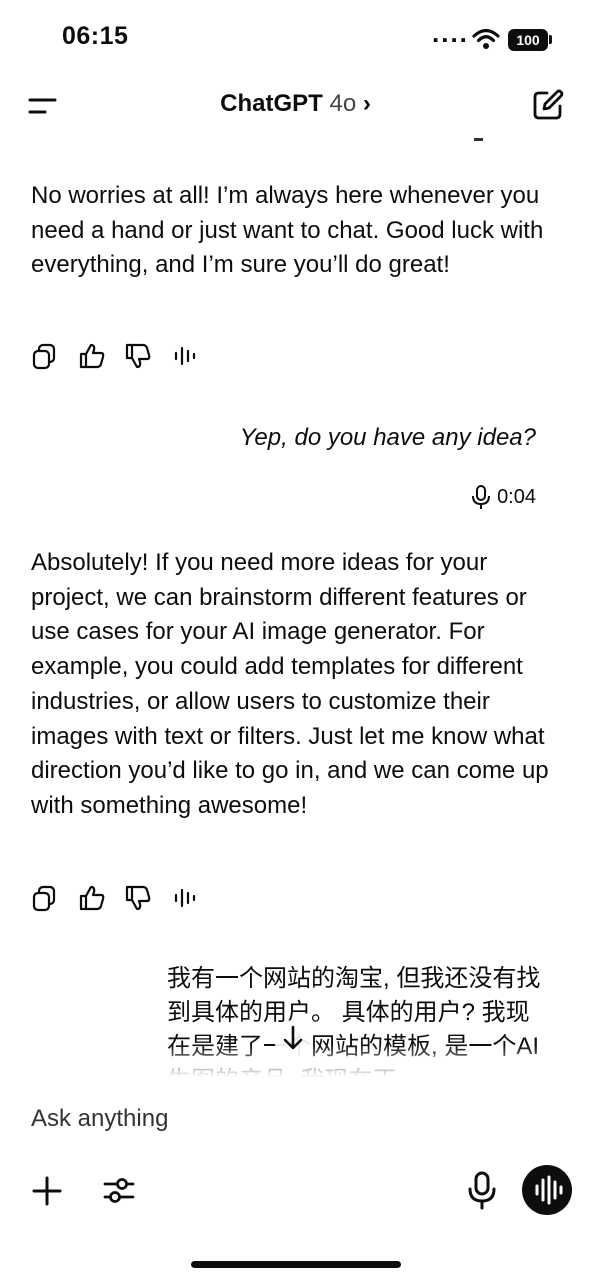 This screenshot has width=591, height=1280. What do you see at coordinates (366, 103) in the screenshot?
I see `chevron-right-icon: ›` at bounding box center [366, 103].